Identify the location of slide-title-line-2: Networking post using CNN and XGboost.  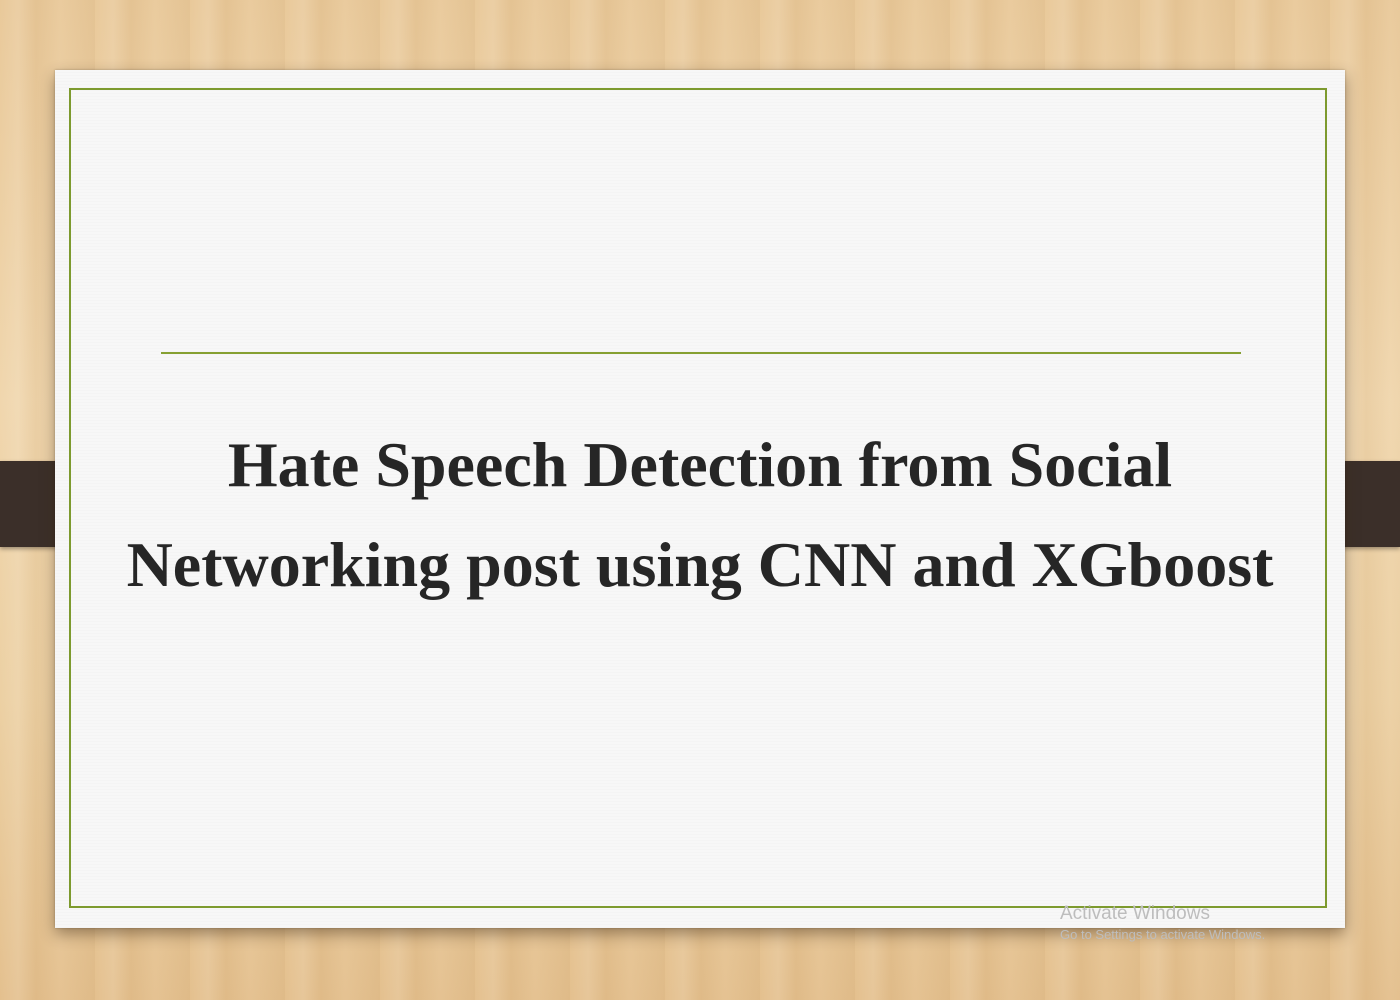
(700, 564).